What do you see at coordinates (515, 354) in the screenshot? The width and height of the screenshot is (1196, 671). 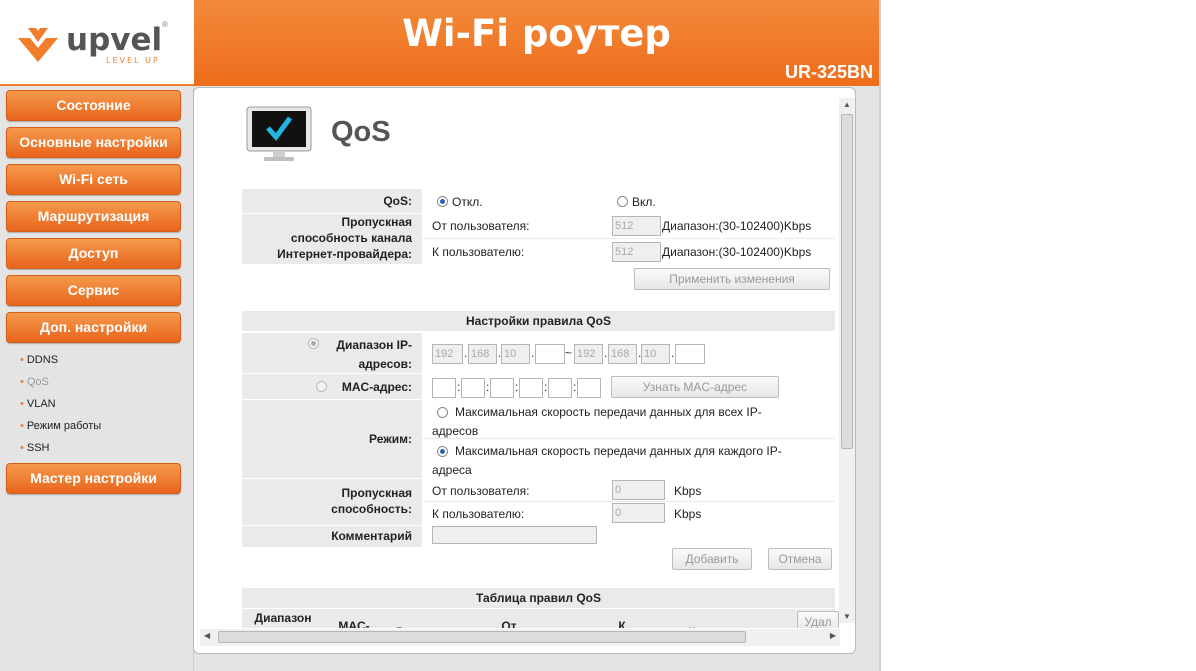 I see `ip-start-octet-3: 10` at bounding box center [515, 354].